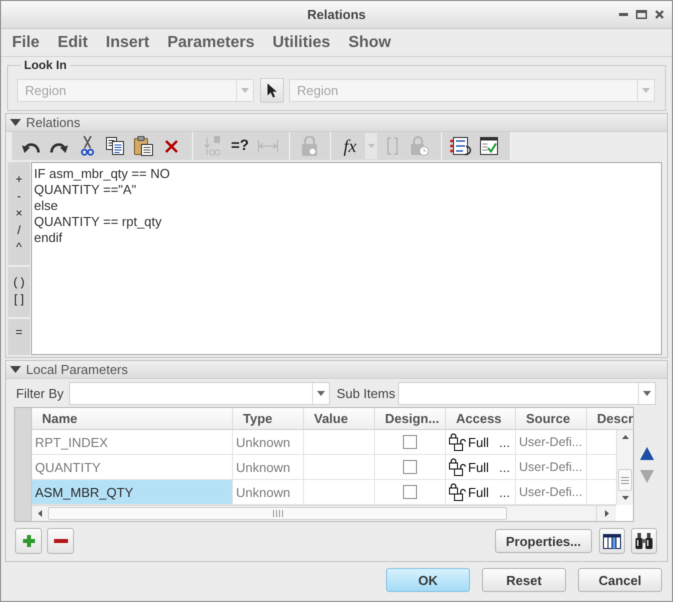  I want to click on column-header: Access, so click(481, 418).